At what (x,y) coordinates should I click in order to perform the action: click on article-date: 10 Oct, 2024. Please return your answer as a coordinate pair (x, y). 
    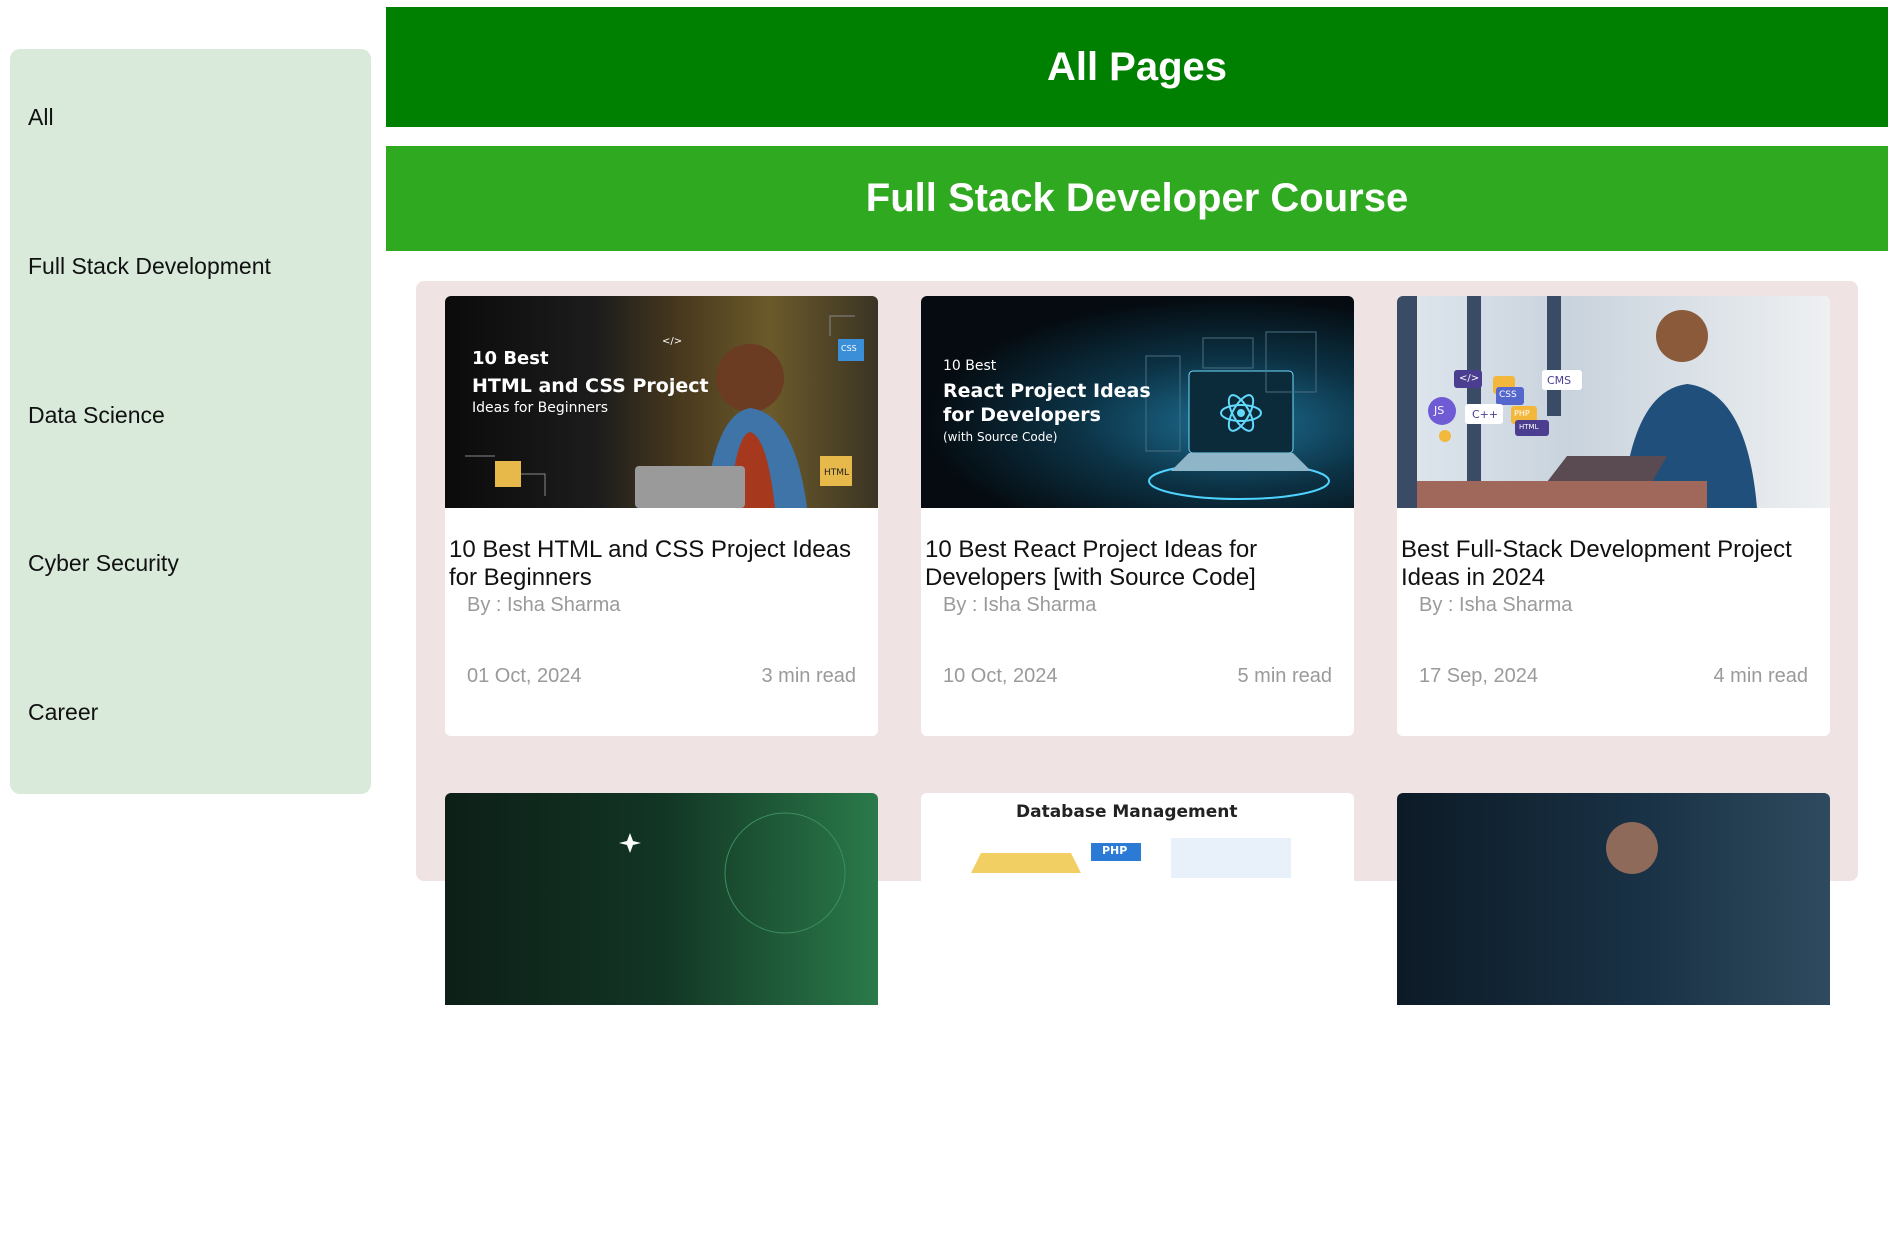
    Looking at the image, I should click on (1000, 676).